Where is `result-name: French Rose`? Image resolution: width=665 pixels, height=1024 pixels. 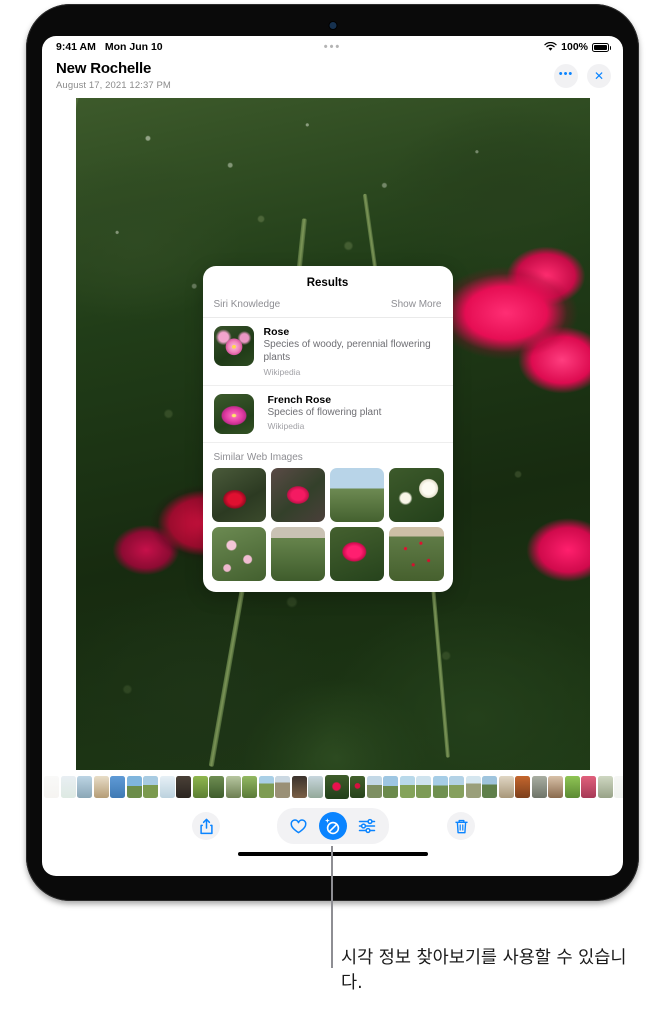 result-name: French Rose is located at coordinates (299, 399).